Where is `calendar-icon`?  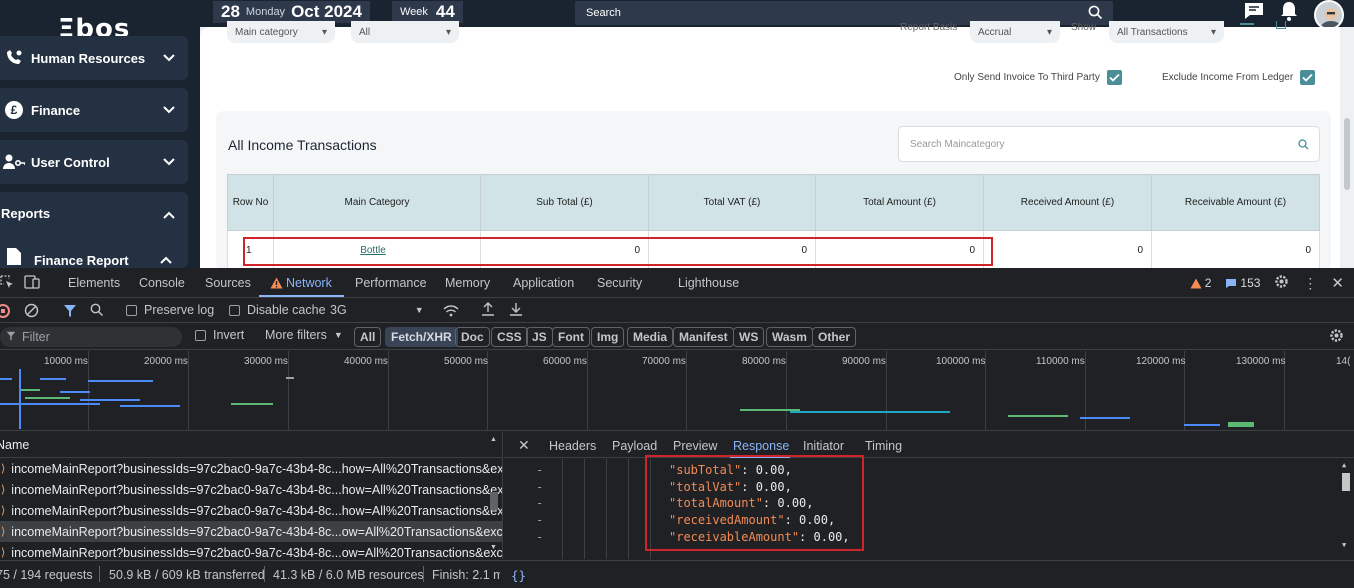 calendar-icon is located at coordinates (1281, 25).